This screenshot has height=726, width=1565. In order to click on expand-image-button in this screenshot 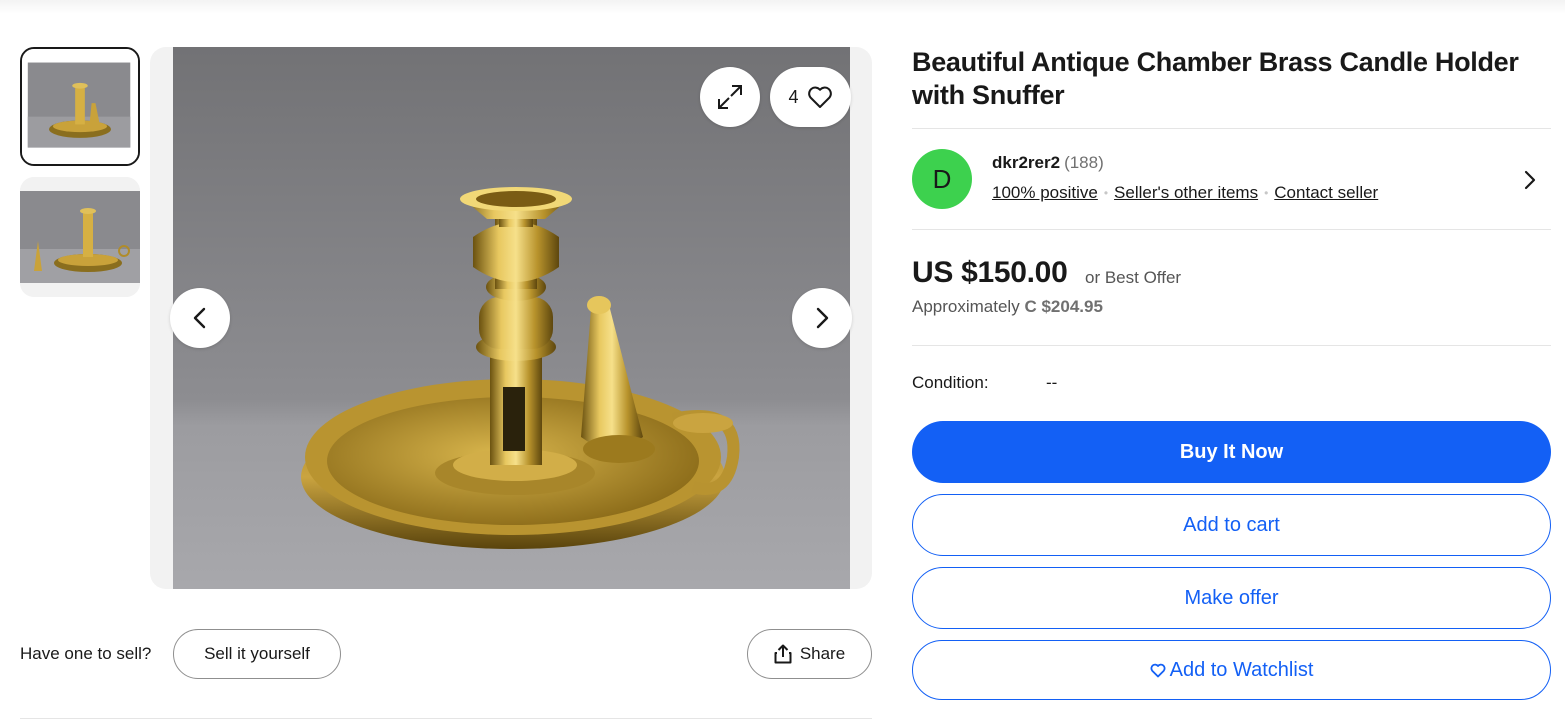, I will do `click(730, 97)`.